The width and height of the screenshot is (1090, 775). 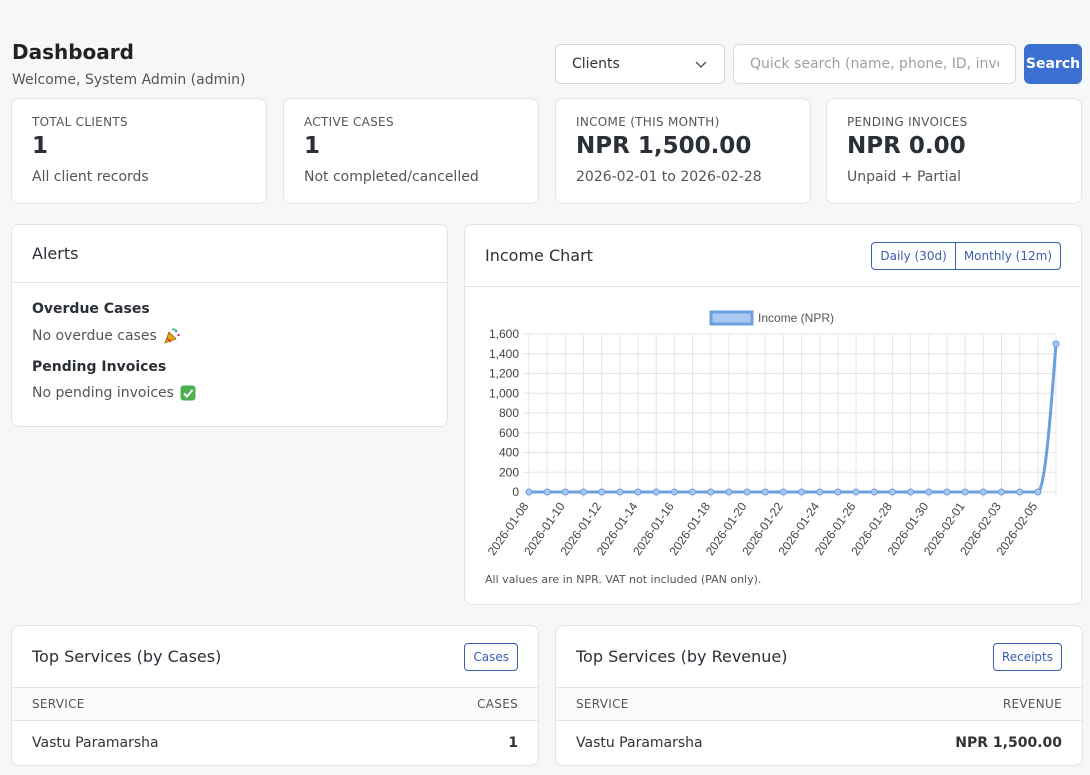 What do you see at coordinates (504, 393) in the screenshot?
I see `y-tick-label: 1,000` at bounding box center [504, 393].